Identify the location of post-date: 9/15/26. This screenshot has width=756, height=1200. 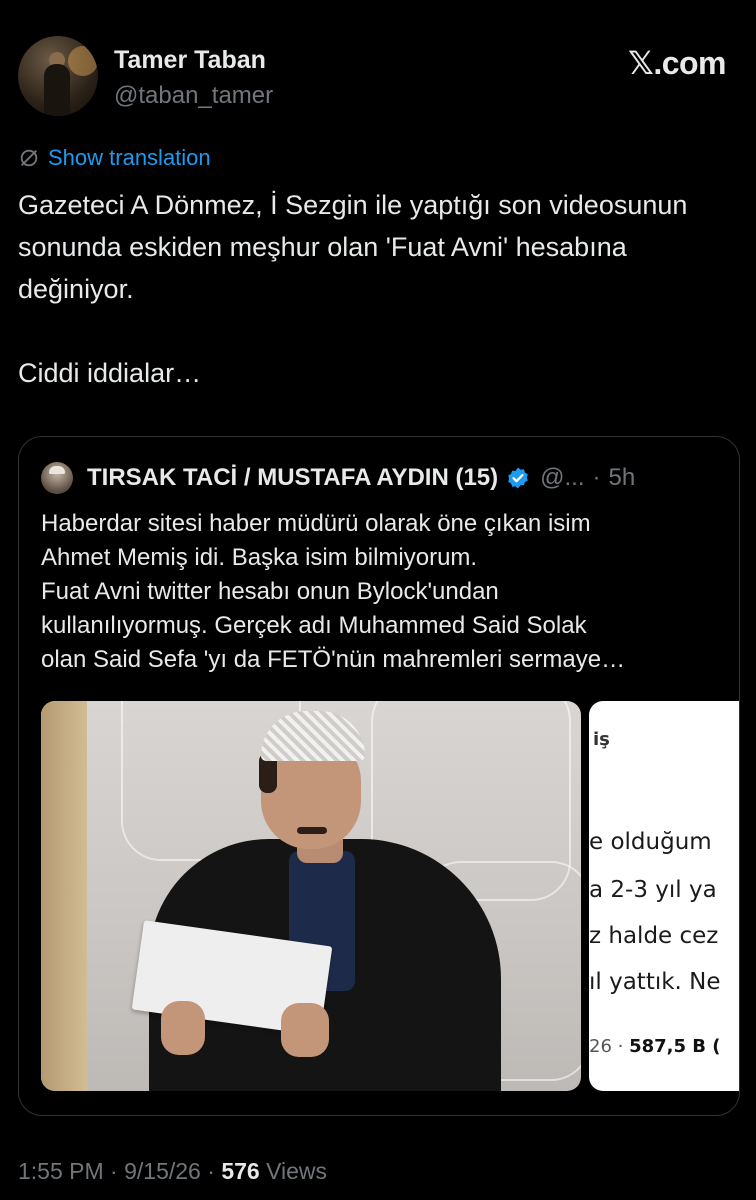
(162, 1171).